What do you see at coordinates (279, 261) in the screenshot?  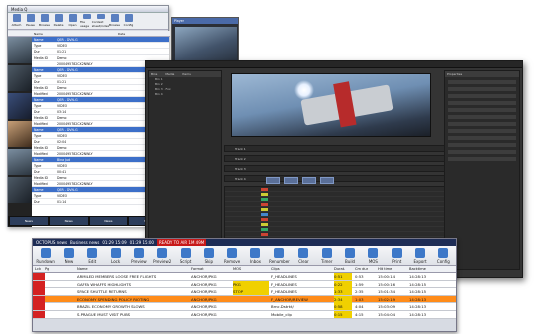 I see `toolbar-label: Renumber` at bounding box center [279, 261].